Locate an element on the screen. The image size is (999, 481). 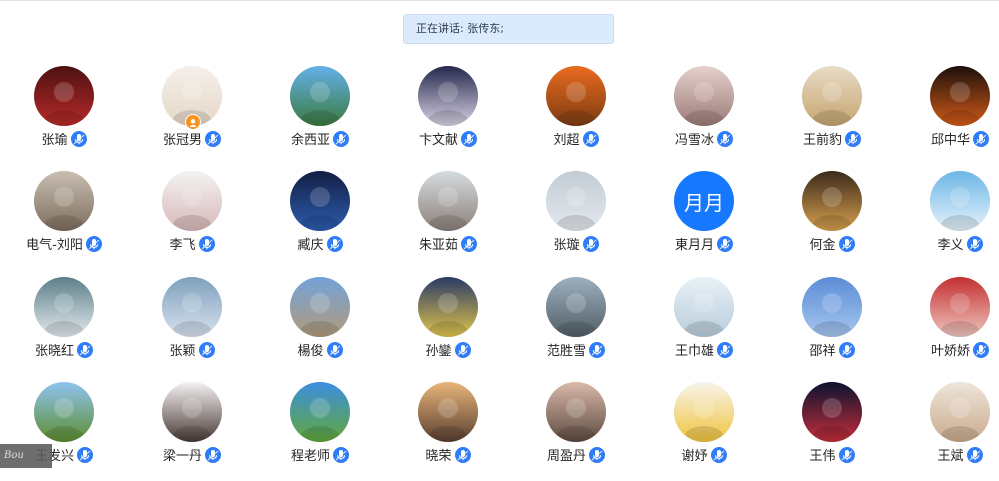
participant-tile: 楊俊 is located at coordinates (320, 319).